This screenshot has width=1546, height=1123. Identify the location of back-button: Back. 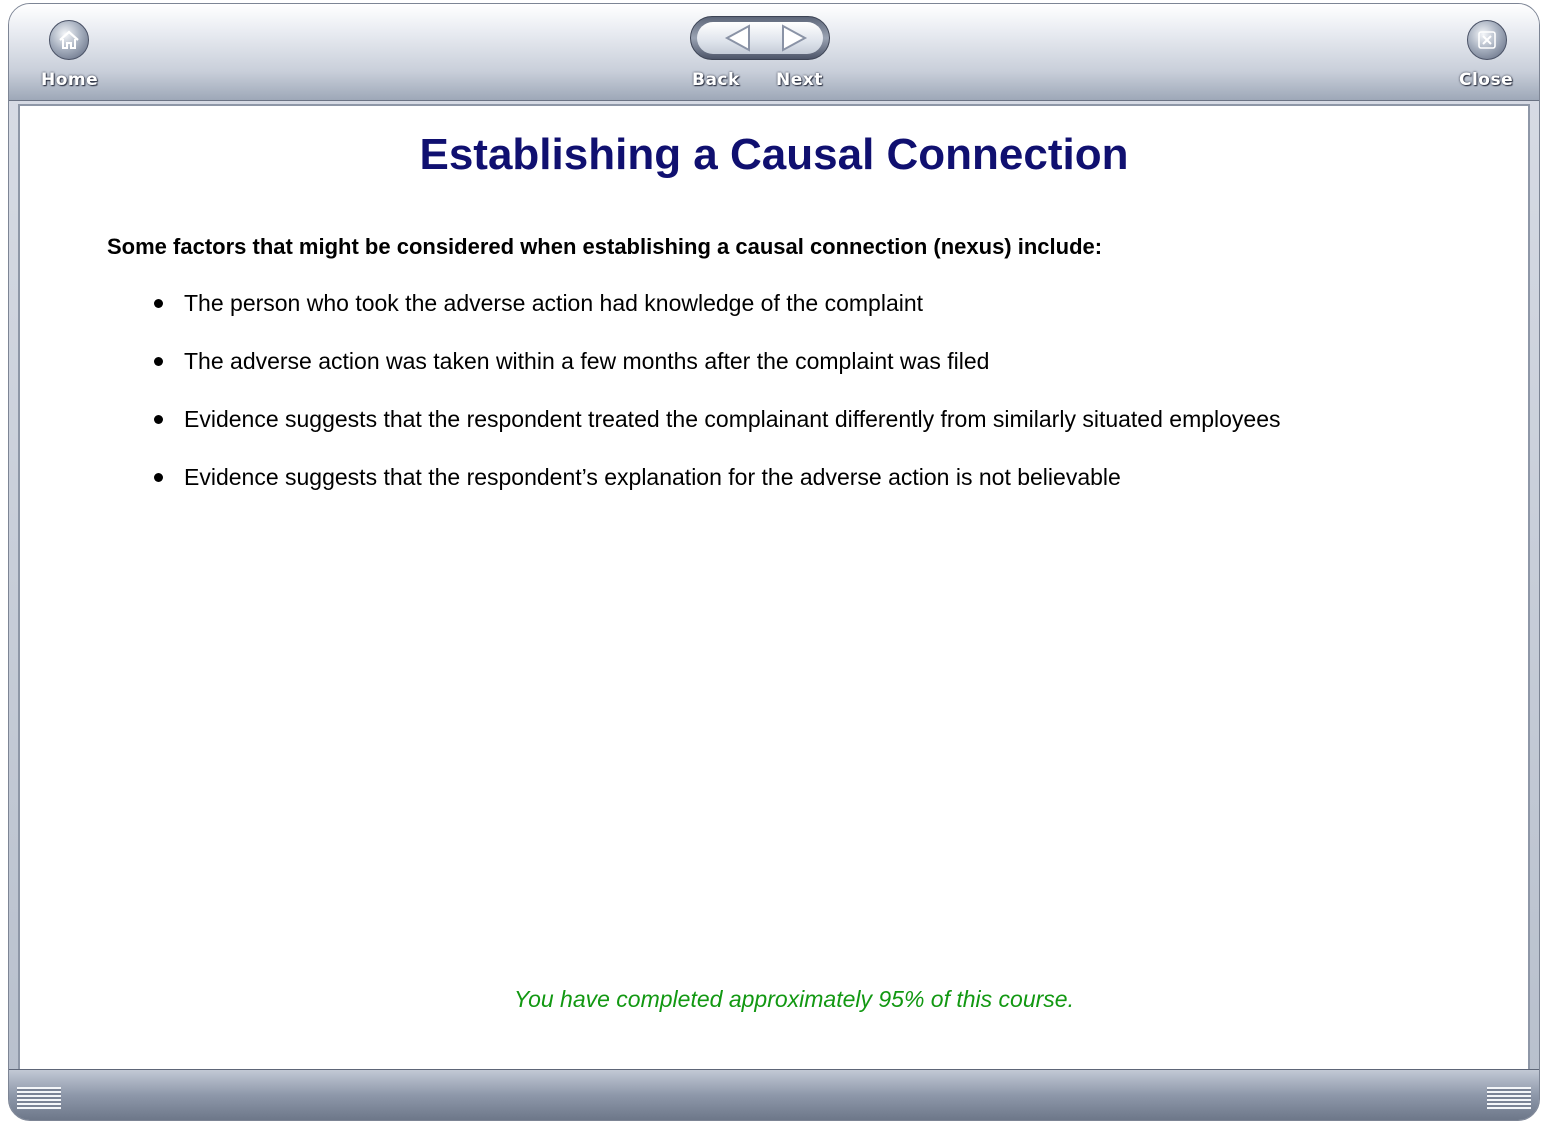
(716, 80).